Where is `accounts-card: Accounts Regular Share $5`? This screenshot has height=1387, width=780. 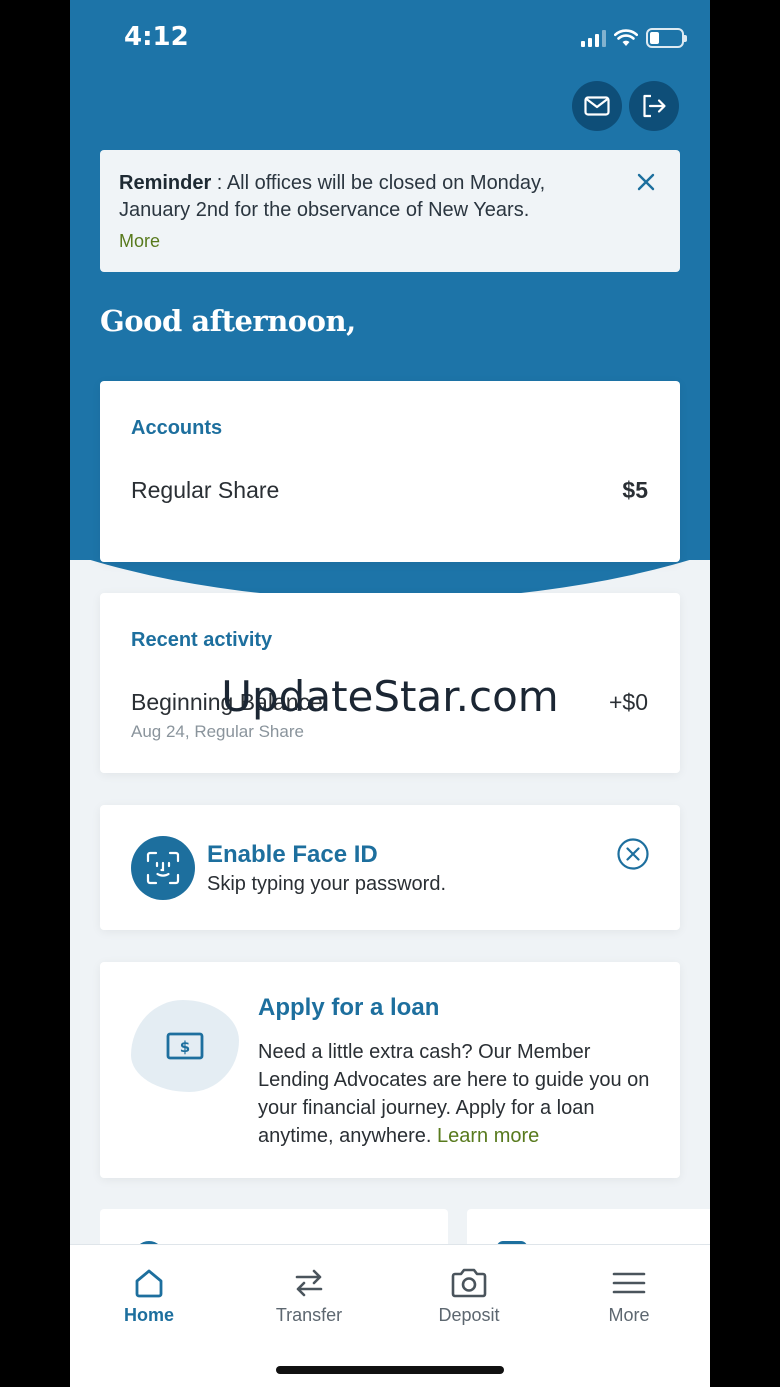
accounts-card: Accounts Regular Share $5 is located at coordinates (390, 471).